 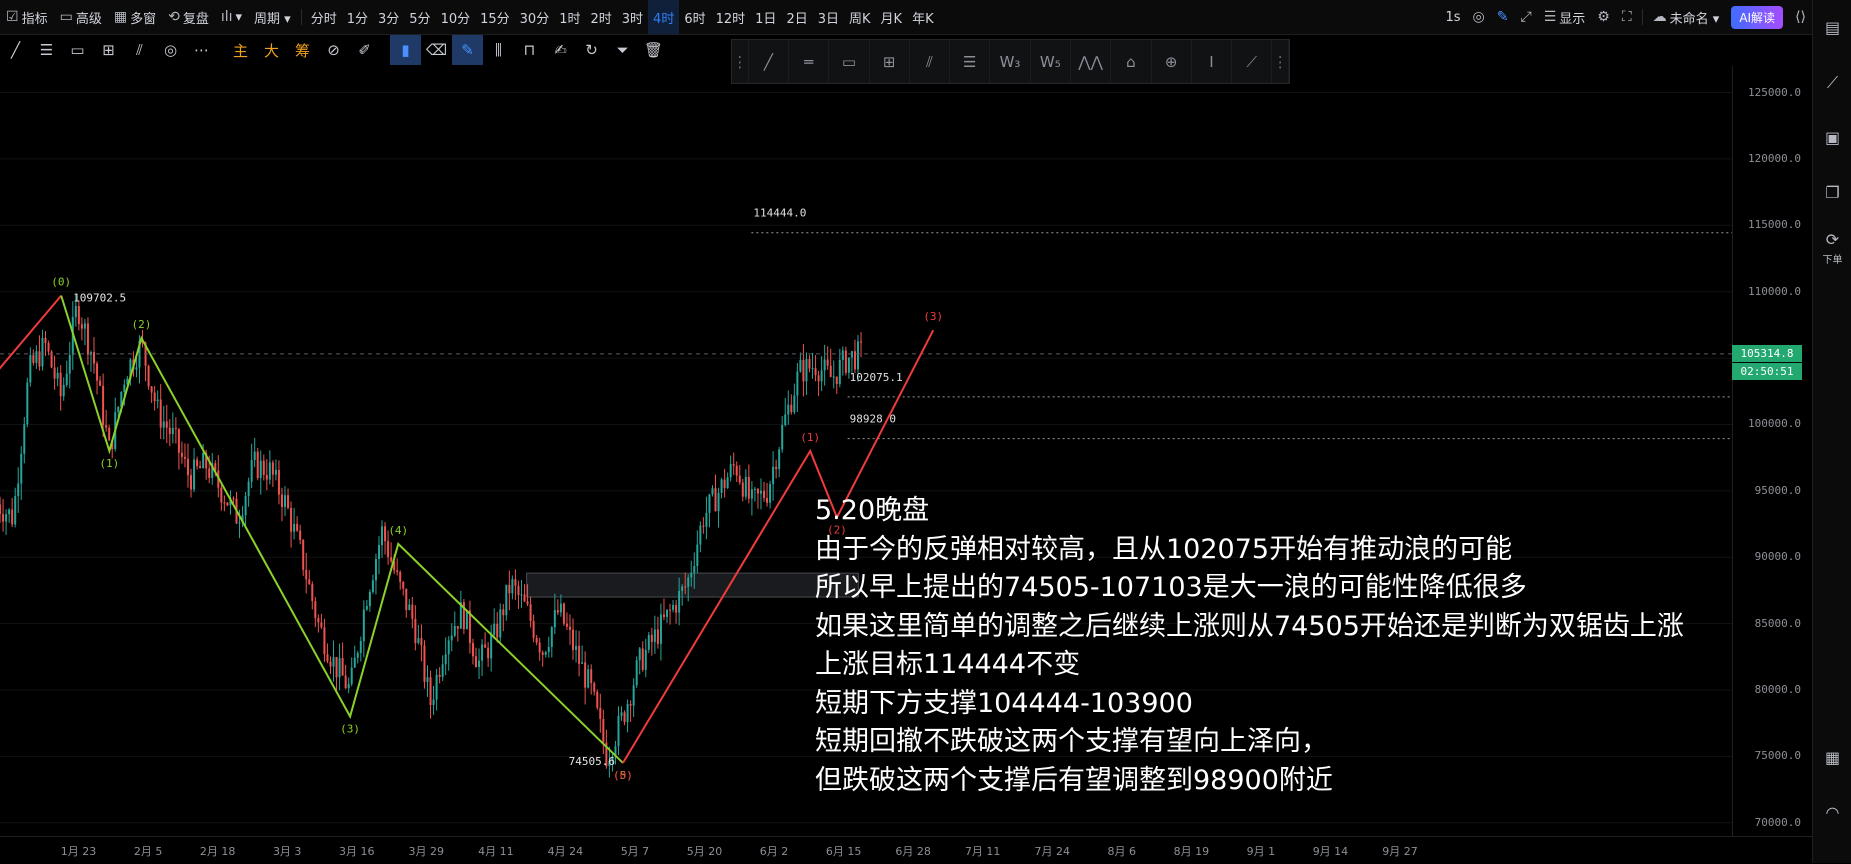 What do you see at coordinates (1832, 137) in the screenshot?
I see `data-window-icon: ▣` at bounding box center [1832, 137].